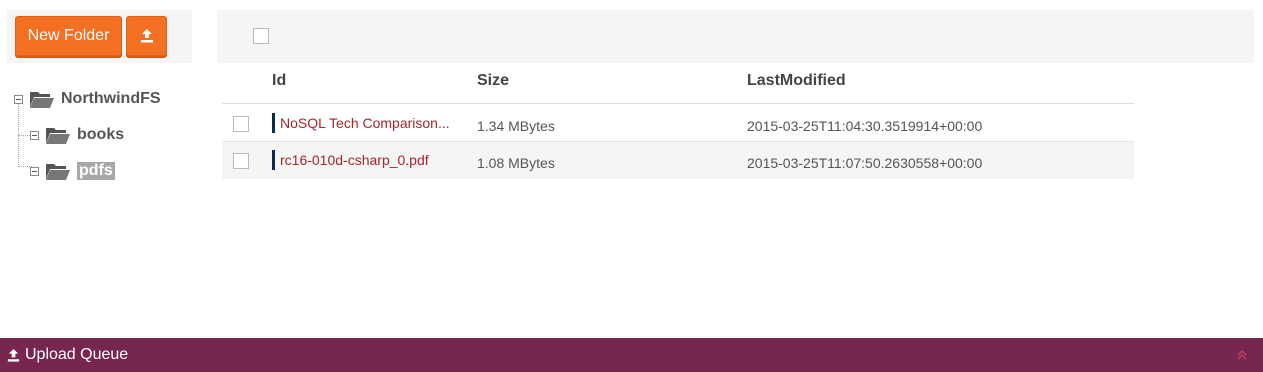 This screenshot has height=372, width=1263. What do you see at coordinates (261, 36) in the screenshot?
I see `select-all-checkbox` at bounding box center [261, 36].